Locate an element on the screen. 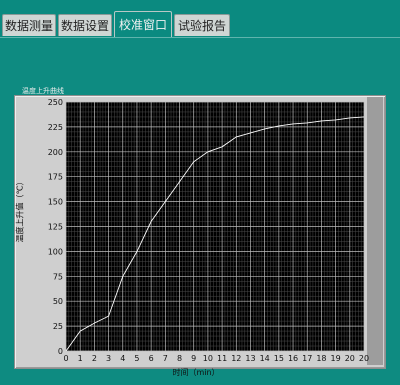 The image size is (400, 385). y-tick-label: 250 is located at coordinates (55, 102).